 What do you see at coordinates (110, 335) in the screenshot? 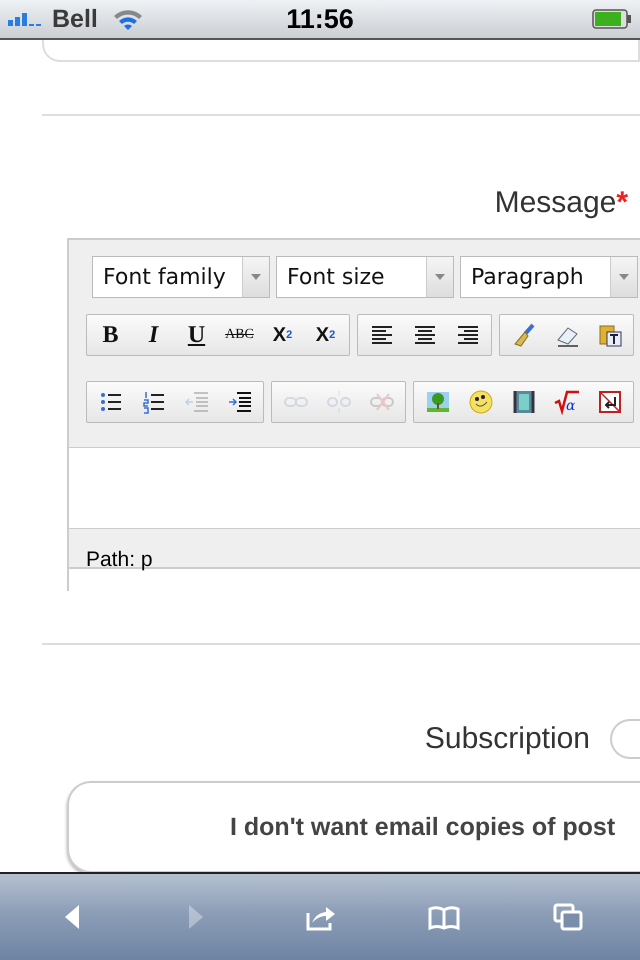
I see `bold-button: B` at bounding box center [110, 335].